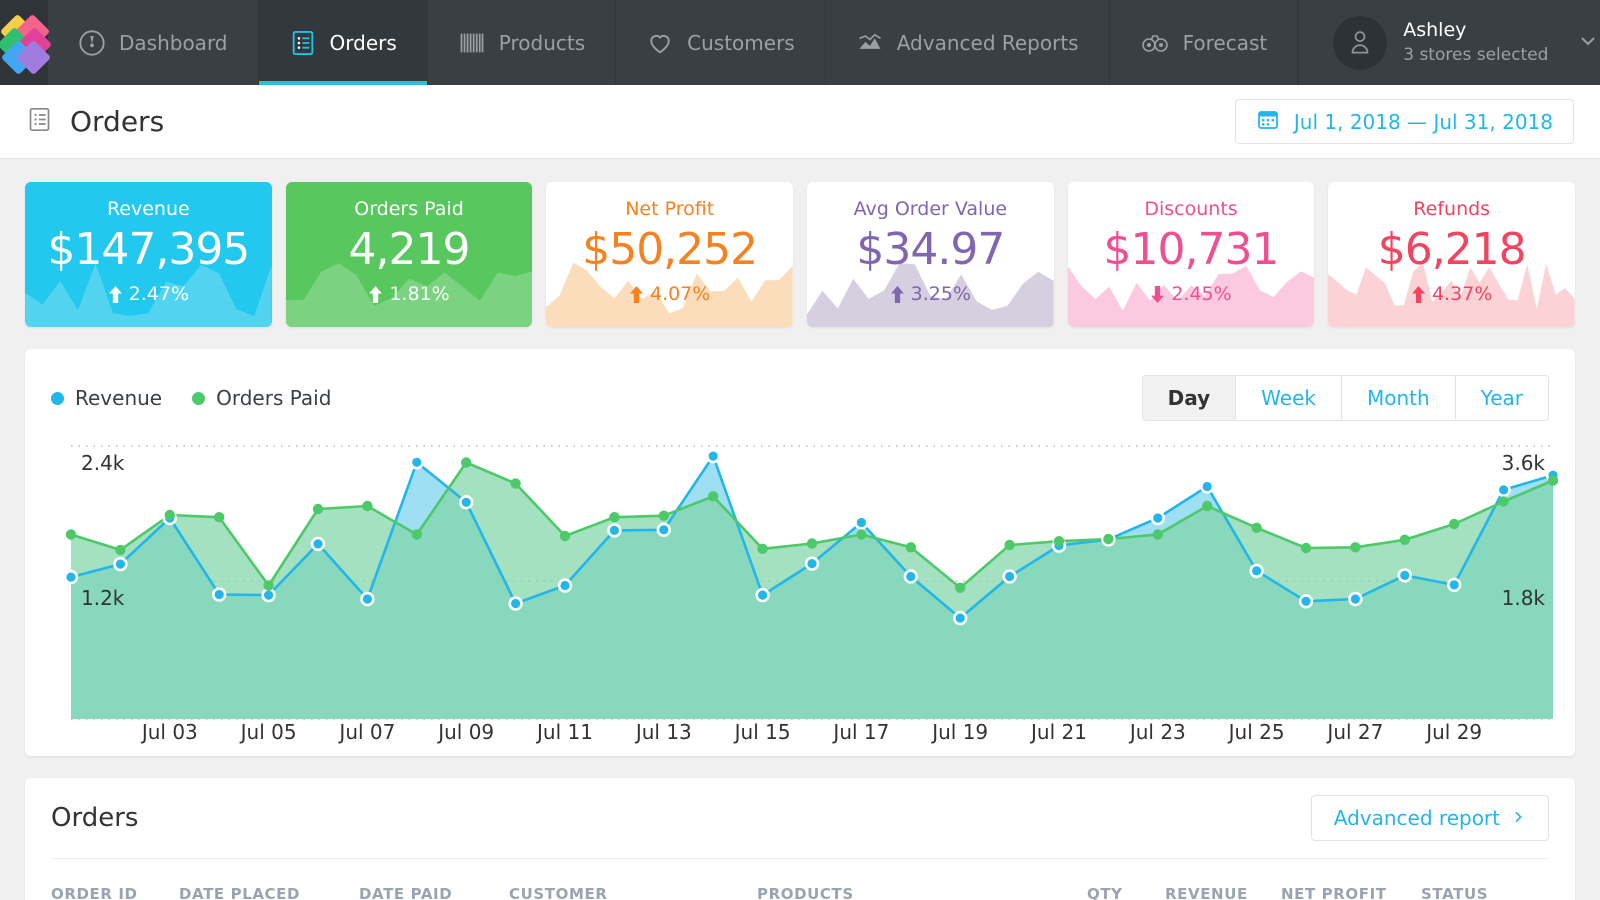 The height and width of the screenshot is (900, 1600). What do you see at coordinates (960, 732) in the screenshot?
I see `x-axis-tick-label: Jul 19` at bounding box center [960, 732].